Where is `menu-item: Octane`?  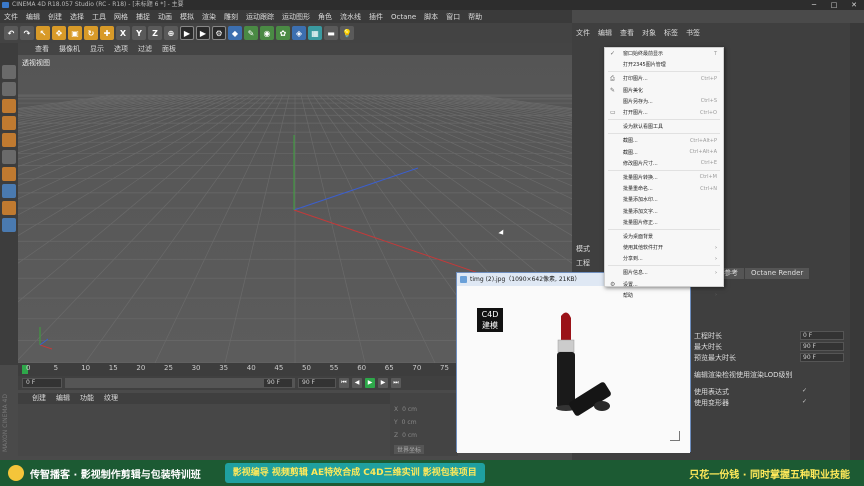 menu-item: Octane is located at coordinates (403, 17).